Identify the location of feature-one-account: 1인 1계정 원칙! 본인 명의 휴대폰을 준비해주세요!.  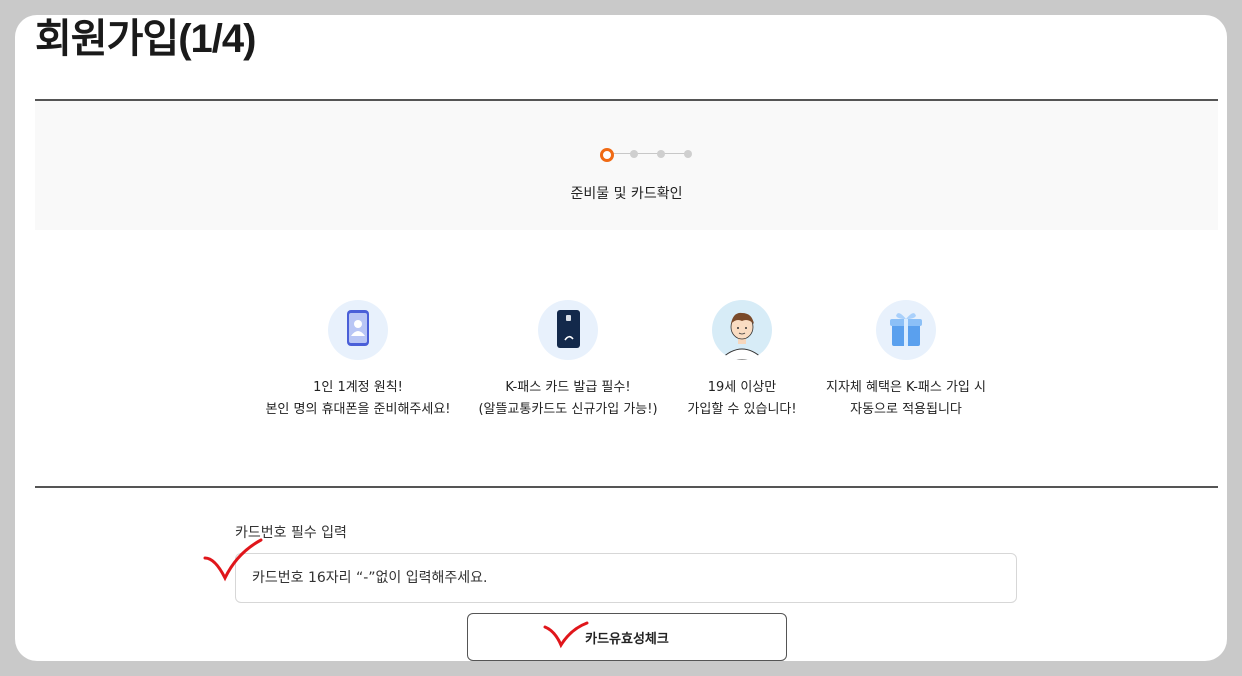
(358, 360).